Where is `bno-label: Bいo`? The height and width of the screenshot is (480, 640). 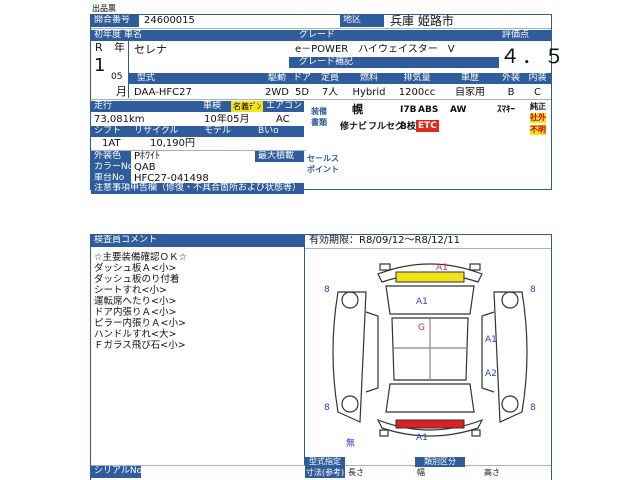 bno-label: Bいo is located at coordinates (279, 131).